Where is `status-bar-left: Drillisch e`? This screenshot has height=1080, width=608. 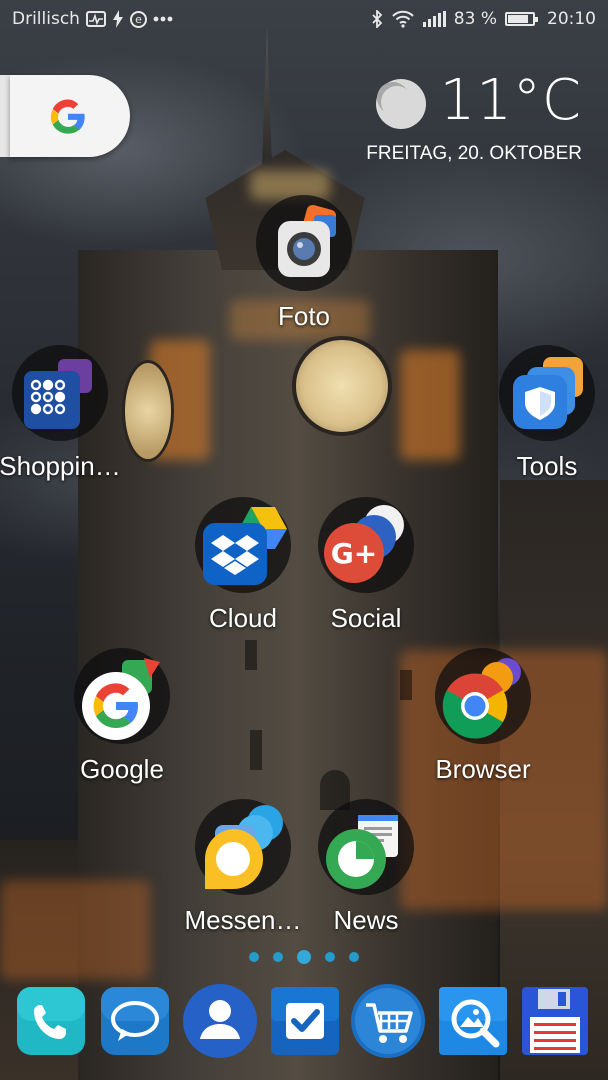 status-bar-left: Drillisch e is located at coordinates (92, 19).